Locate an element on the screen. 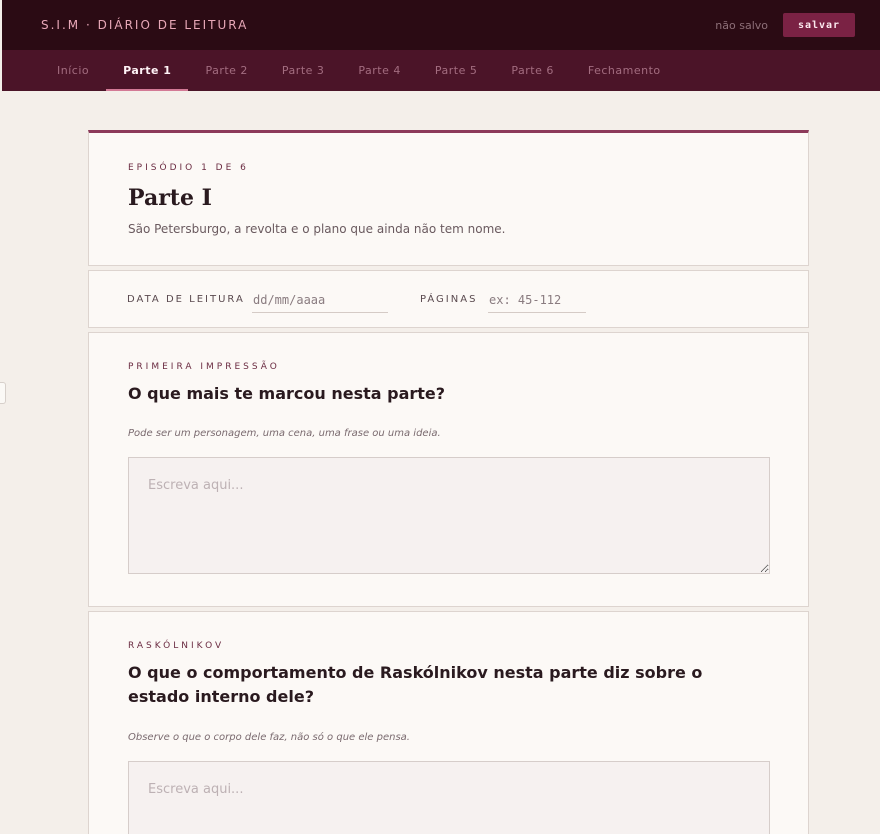  reading-meta-card: DATA DE LEITURA PÁGINAS is located at coordinates (448, 299).